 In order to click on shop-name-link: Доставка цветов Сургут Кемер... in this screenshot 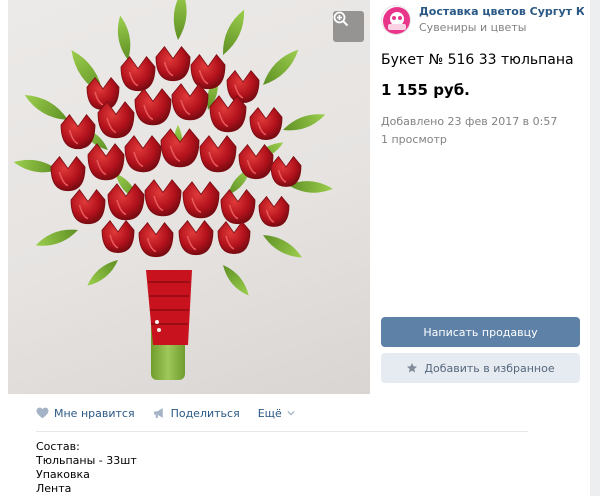, I will do `click(501, 11)`.